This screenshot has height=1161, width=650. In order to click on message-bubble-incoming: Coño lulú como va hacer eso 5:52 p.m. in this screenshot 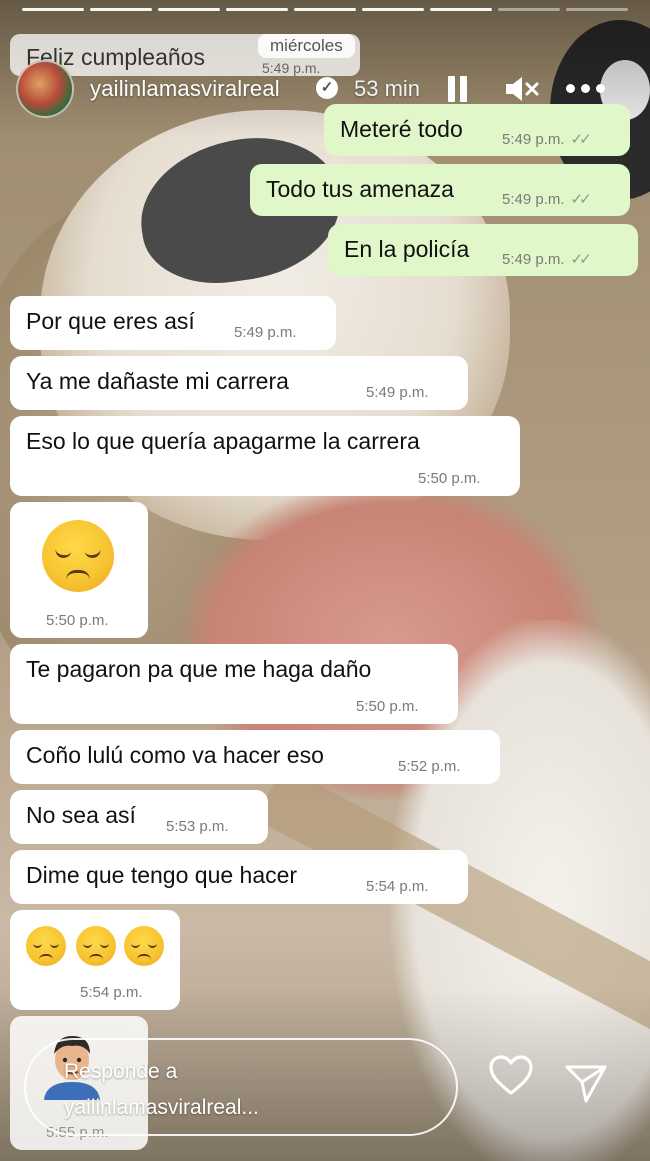, I will do `click(255, 757)`.